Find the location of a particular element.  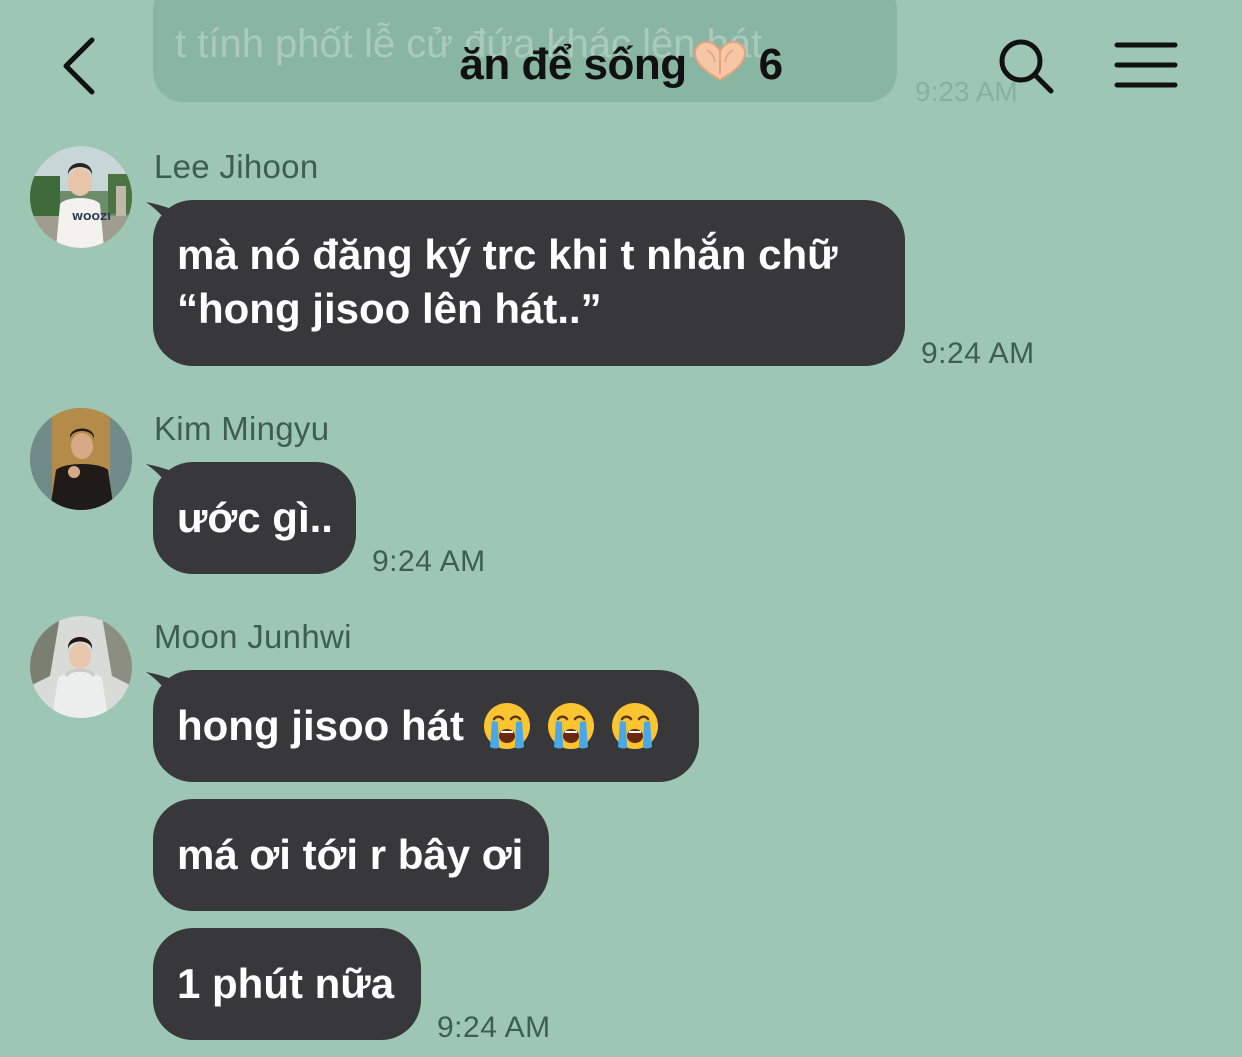

message-text: 1 phút nữa is located at coordinates (286, 983).